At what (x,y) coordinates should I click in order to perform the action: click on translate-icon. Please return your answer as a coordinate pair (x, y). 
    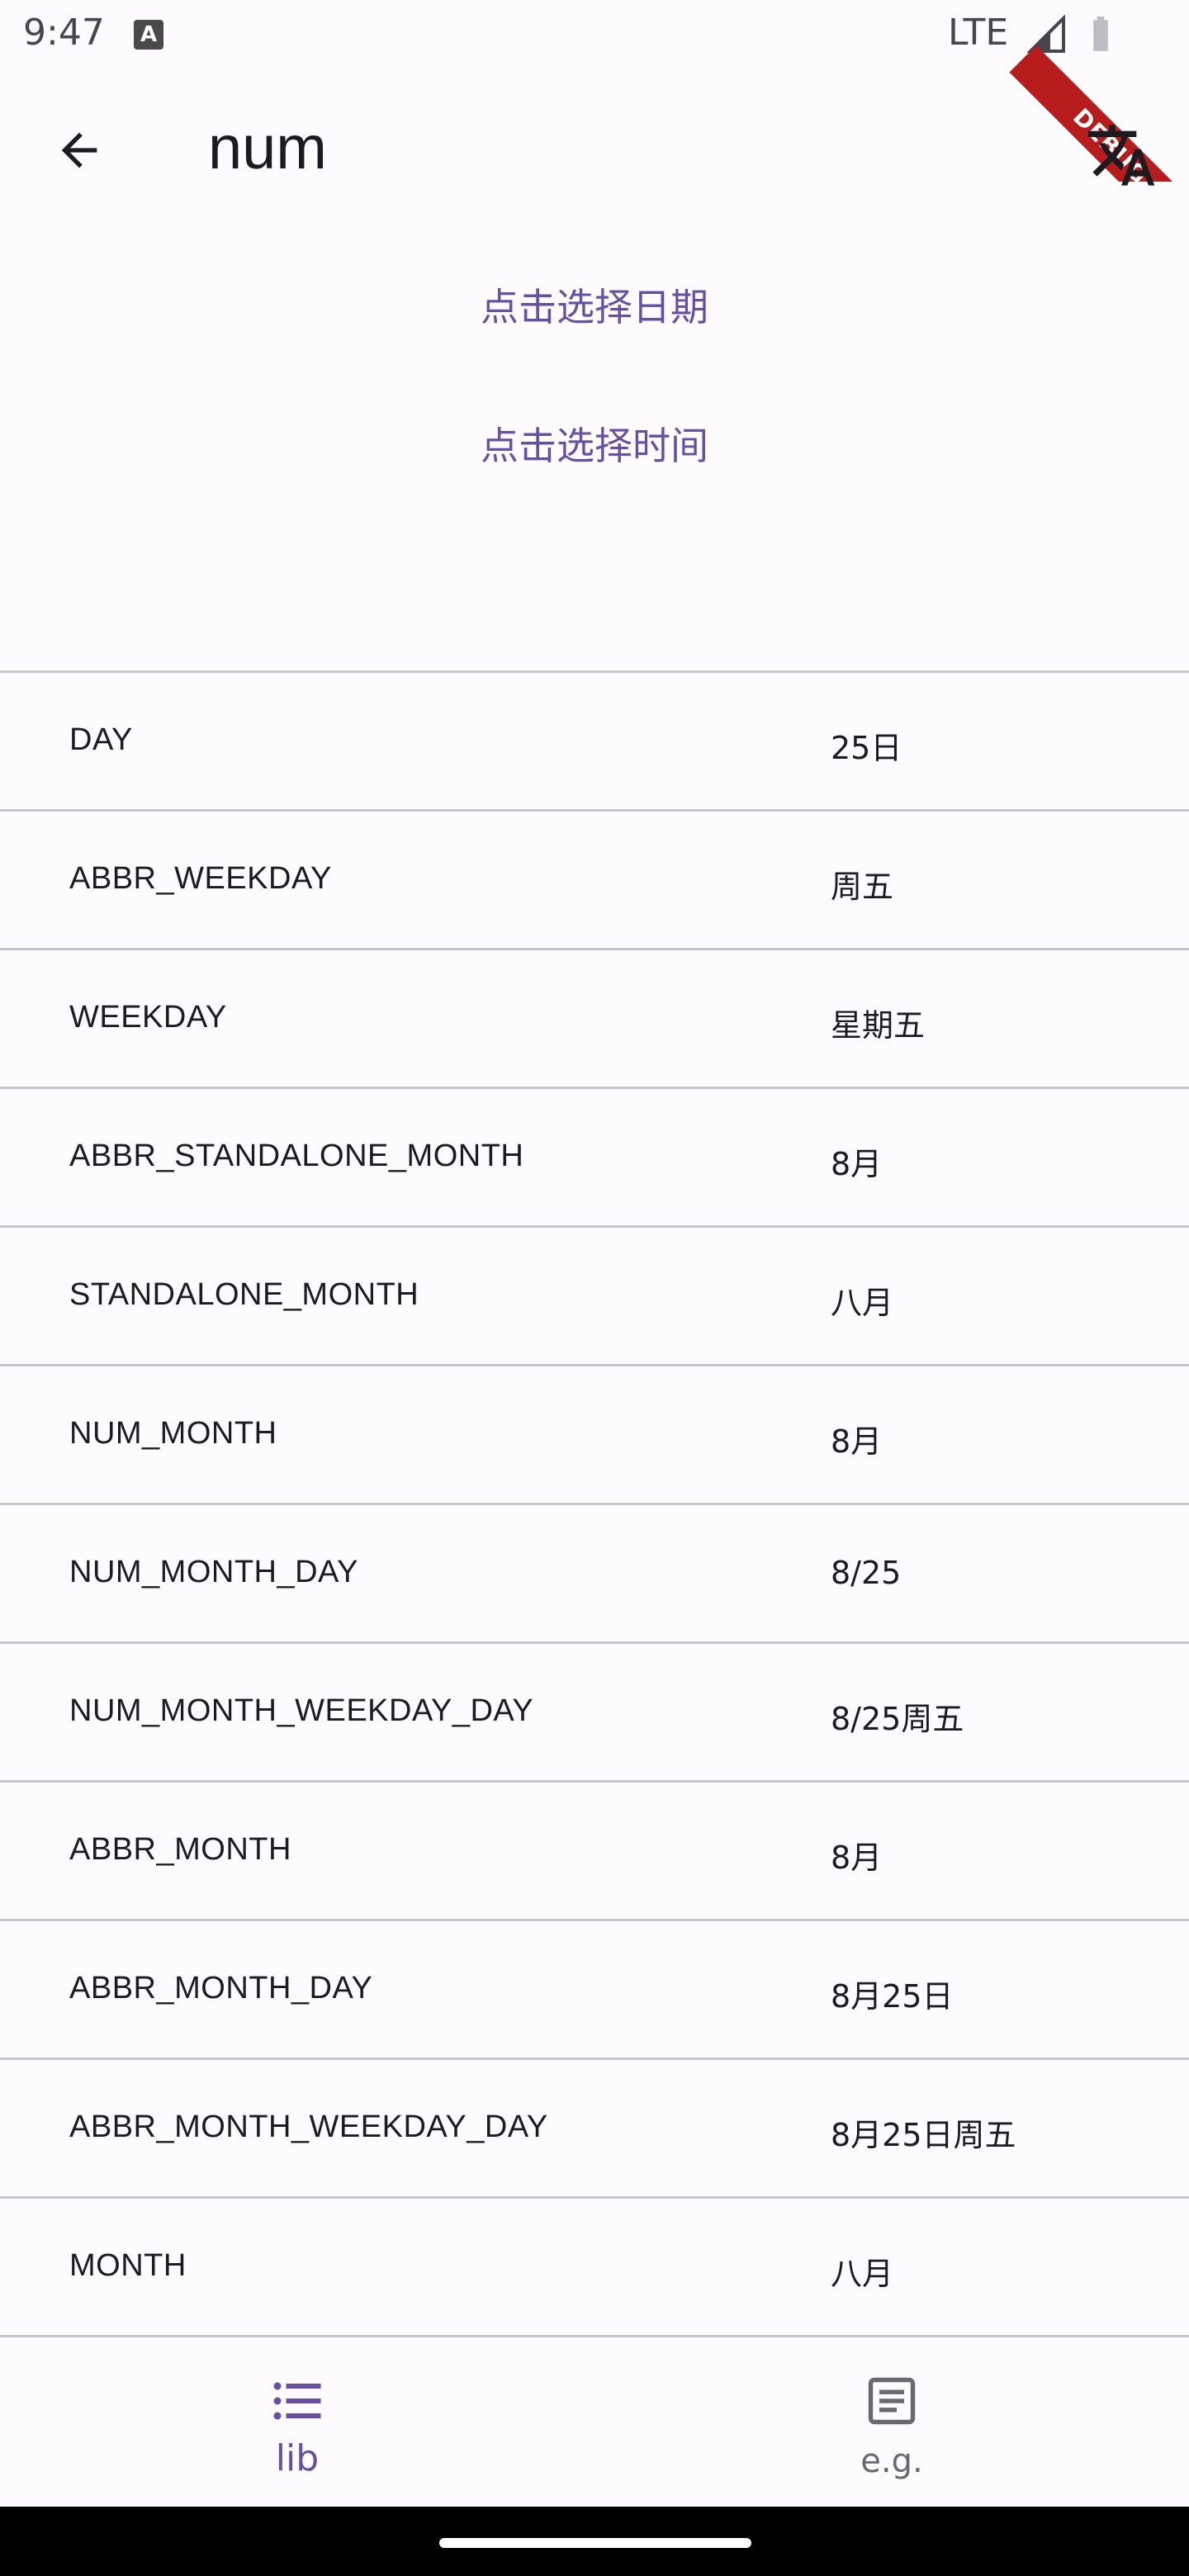
    Looking at the image, I should click on (1121, 155).